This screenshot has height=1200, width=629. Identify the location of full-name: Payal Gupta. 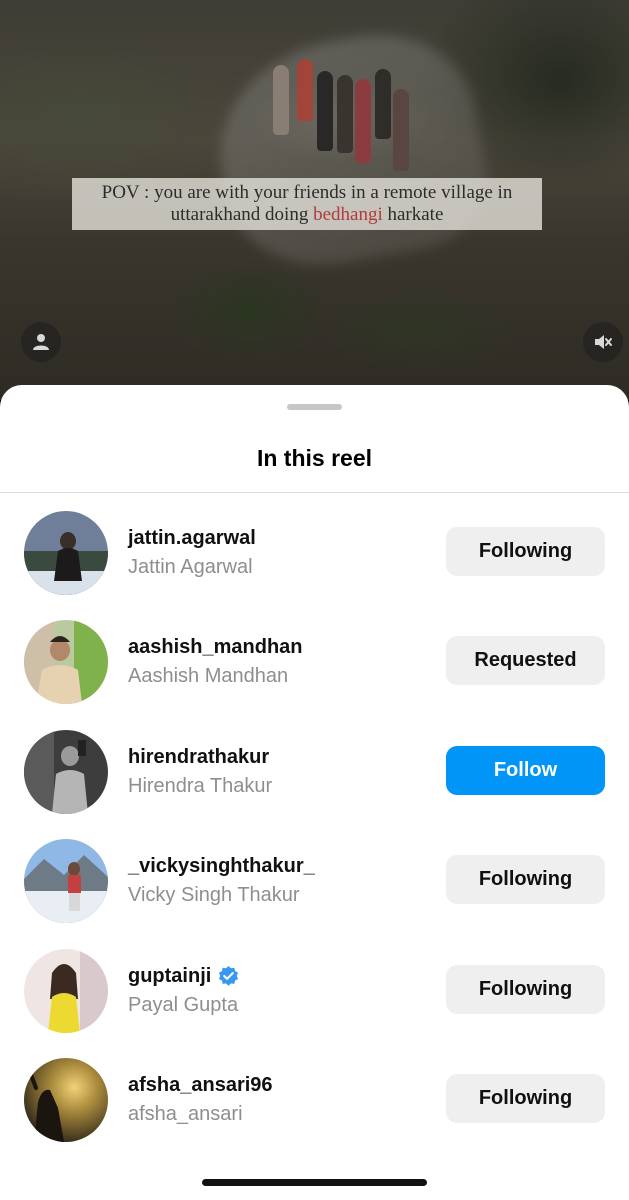
(183, 1005).